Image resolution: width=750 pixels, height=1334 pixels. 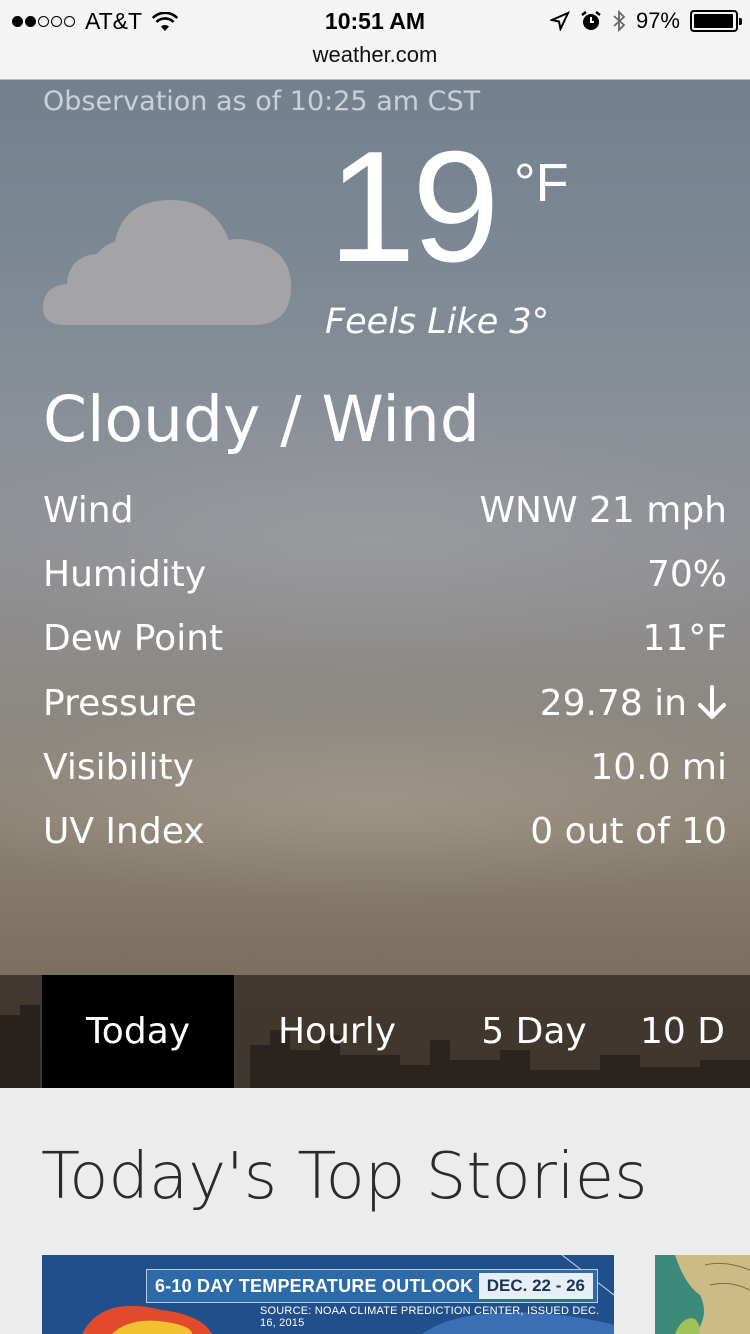 I want to click on detail-value: 29.78 in, so click(x=613, y=703).